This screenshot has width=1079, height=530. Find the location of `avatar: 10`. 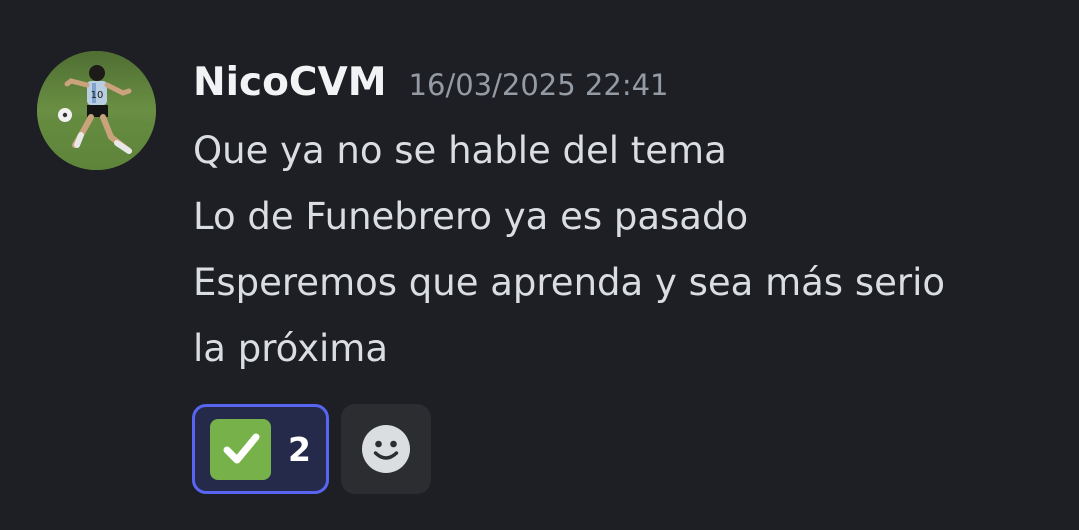

avatar: 10 is located at coordinates (96, 110).